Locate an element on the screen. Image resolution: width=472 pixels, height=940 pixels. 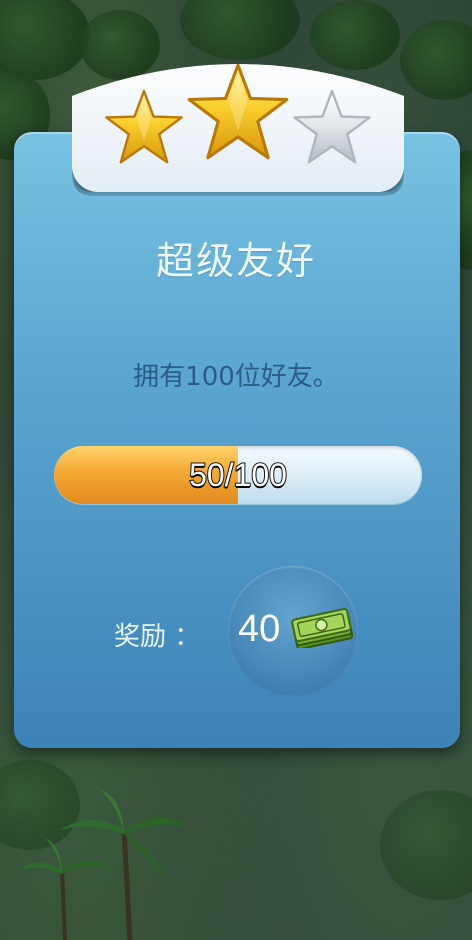
cash-icon is located at coordinates (322, 628).